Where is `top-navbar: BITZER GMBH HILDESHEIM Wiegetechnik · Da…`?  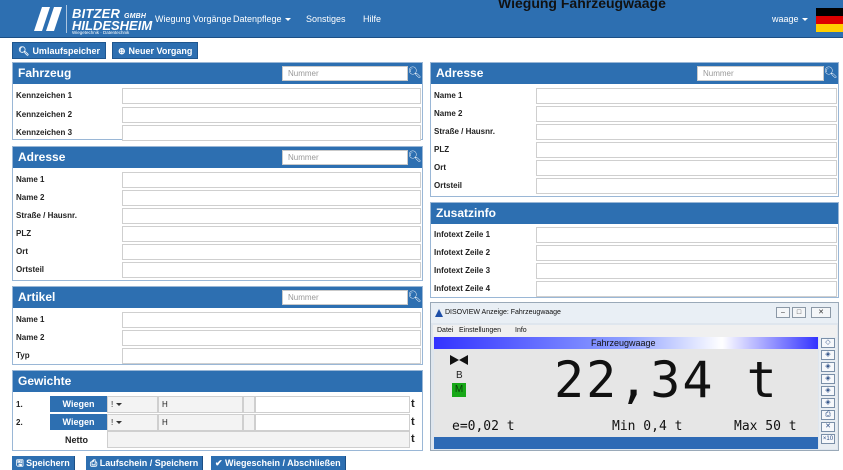 top-navbar: BITZER GMBH HILDESHEIM Wiegetechnik · Da… is located at coordinates (421, 19).